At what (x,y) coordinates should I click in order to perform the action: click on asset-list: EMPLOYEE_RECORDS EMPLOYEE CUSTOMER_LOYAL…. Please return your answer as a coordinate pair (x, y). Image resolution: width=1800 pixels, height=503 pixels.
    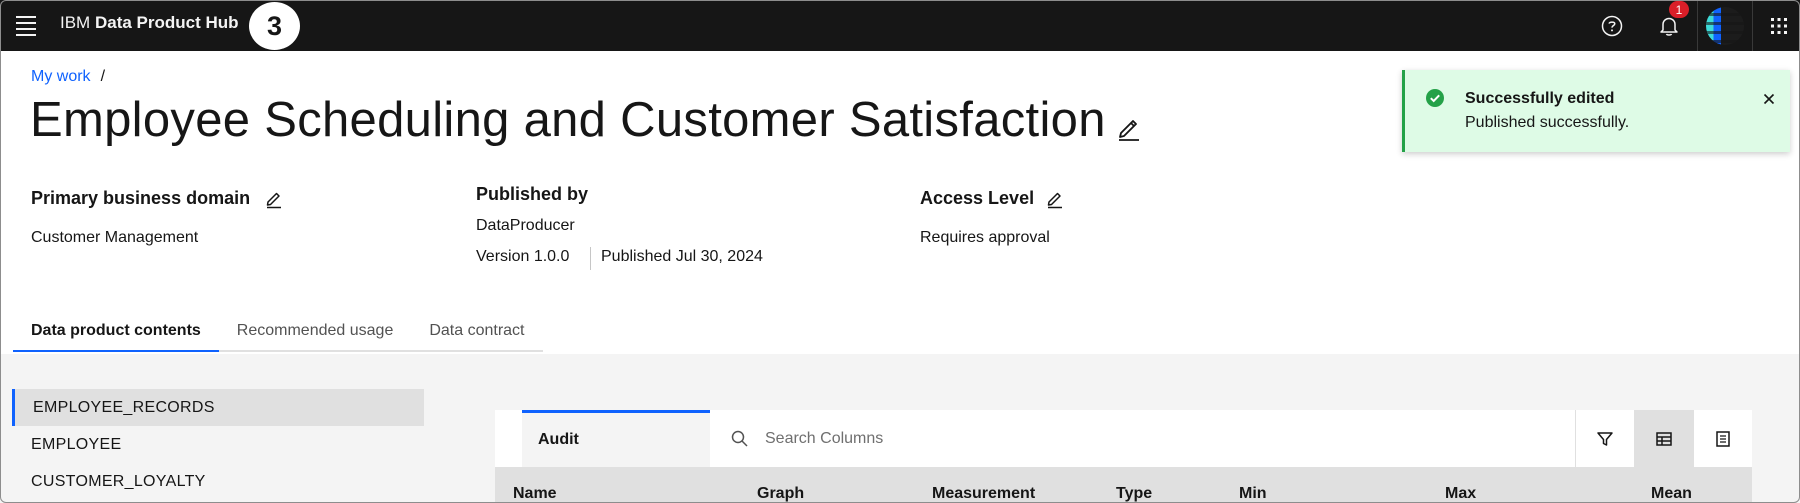
    Looking at the image, I should click on (218, 444).